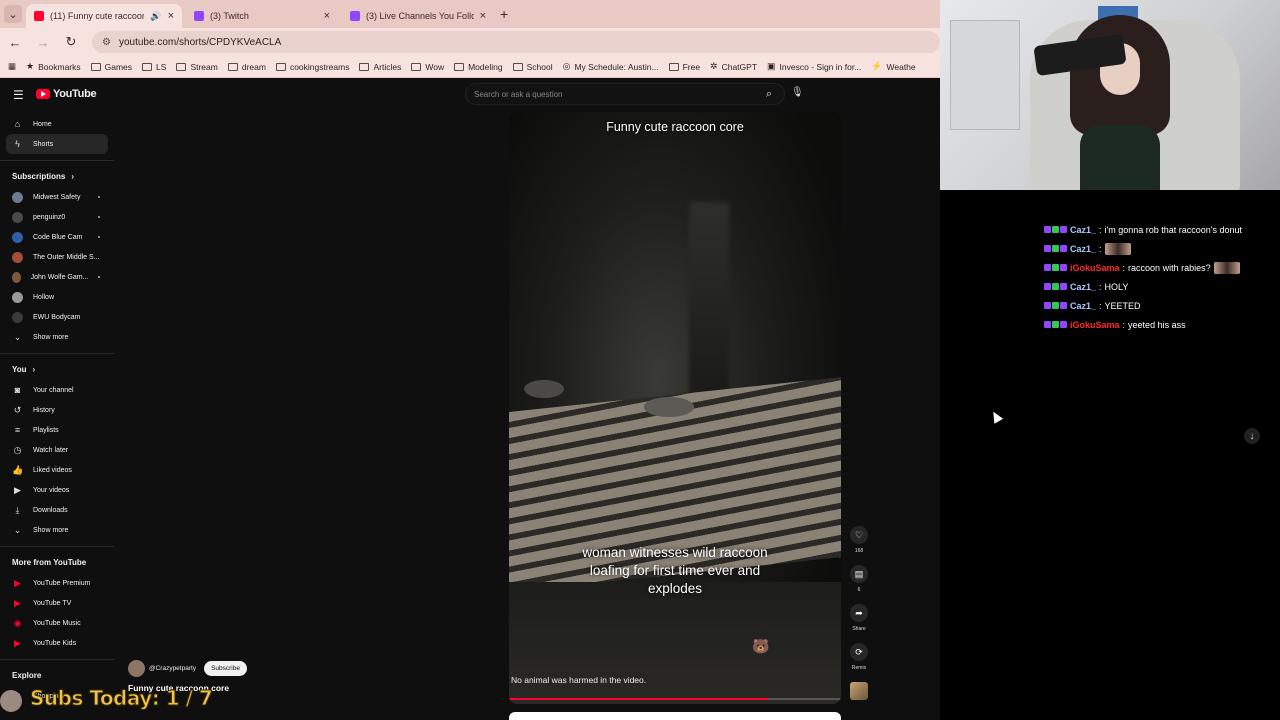 The width and height of the screenshot is (1280, 720). I want to click on reload-icon: ↻, so click(71, 42).